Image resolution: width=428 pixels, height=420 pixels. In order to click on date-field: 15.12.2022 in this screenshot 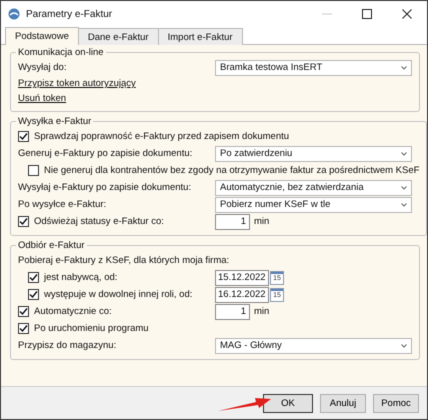, I will do `click(242, 278)`.